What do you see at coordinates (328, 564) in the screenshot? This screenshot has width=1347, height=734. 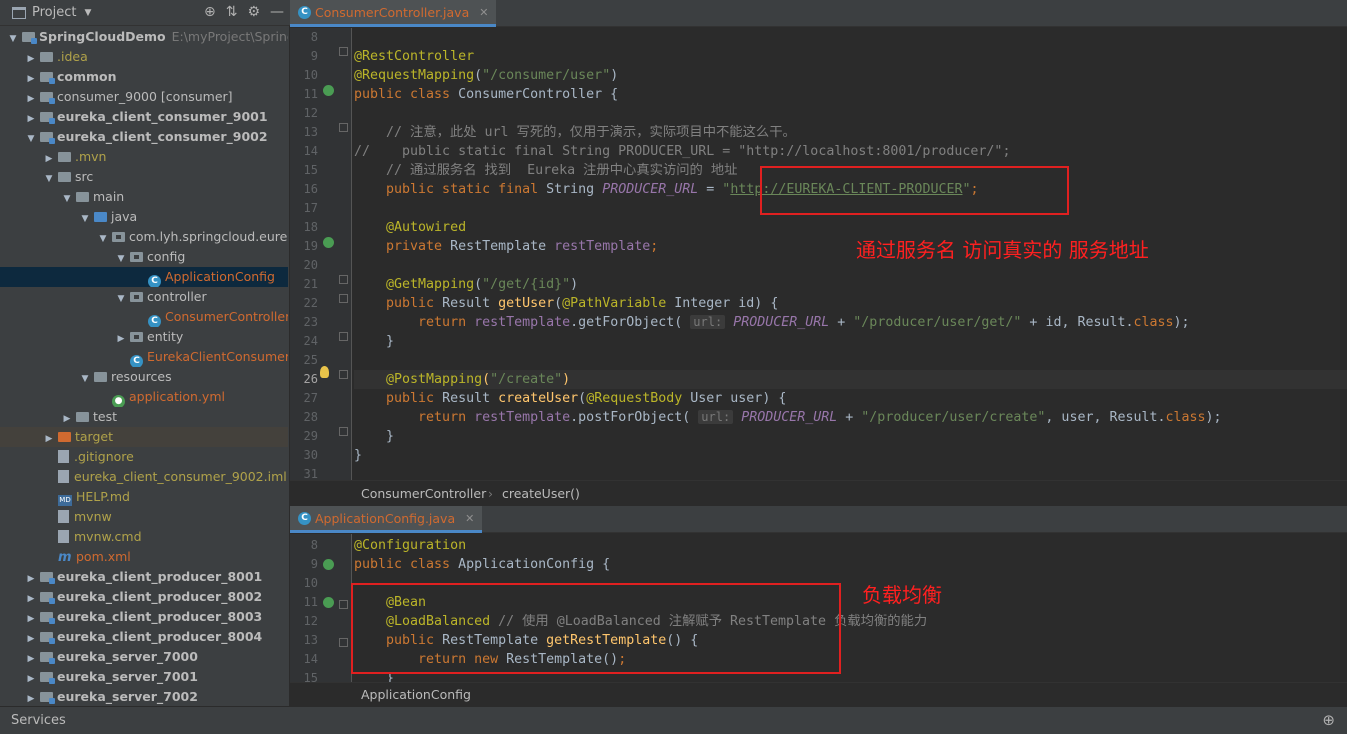 I see `configuration-gutter-icon` at bounding box center [328, 564].